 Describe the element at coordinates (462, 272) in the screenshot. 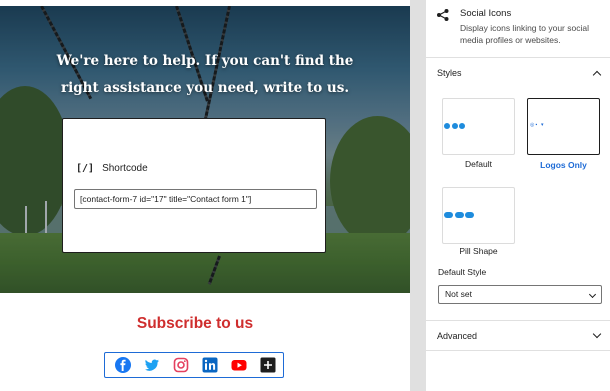

I see `default-style-label: Default Style` at that location.